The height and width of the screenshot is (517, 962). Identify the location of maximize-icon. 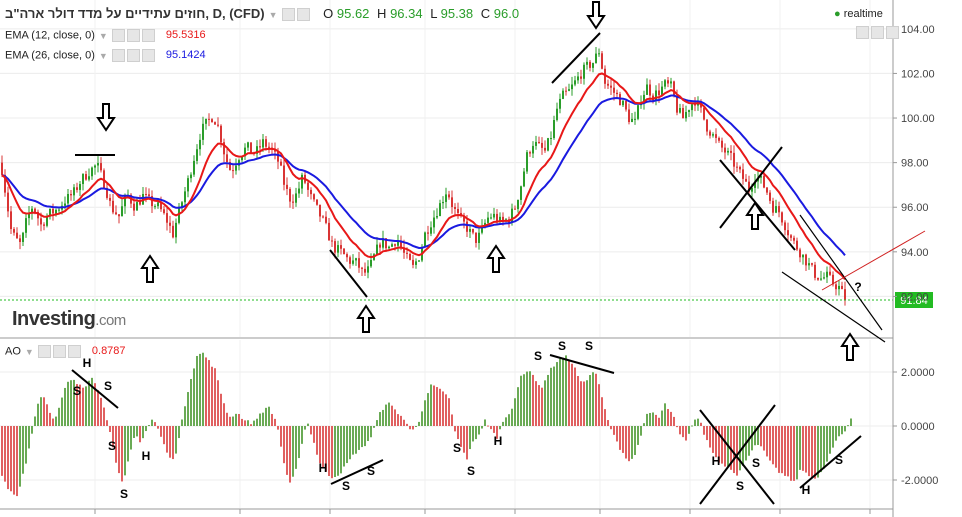
(892, 33).